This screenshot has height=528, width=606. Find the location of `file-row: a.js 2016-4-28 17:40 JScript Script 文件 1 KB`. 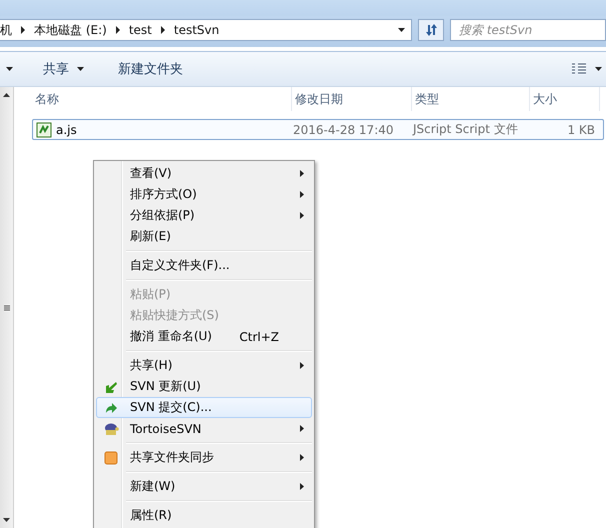

file-row: a.js 2016-4-28 17:40 JScript Script 文件 1 KB is located at coordinates (318, 129).